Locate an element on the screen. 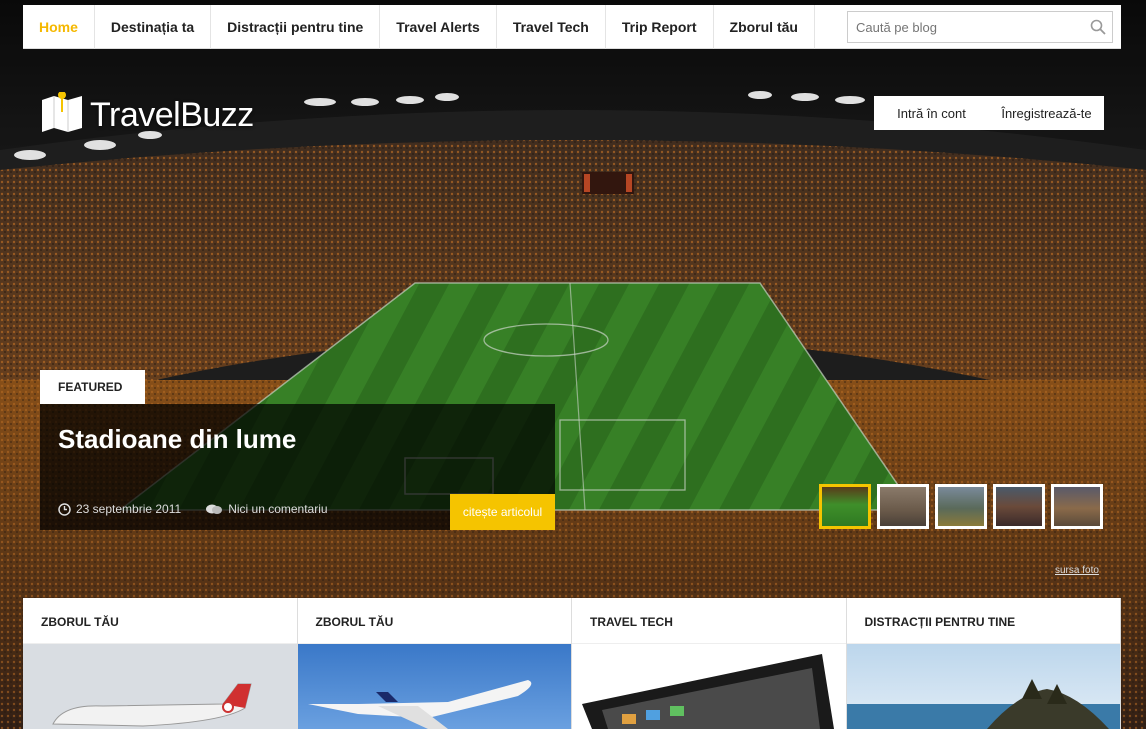 The width and height of the screenshot is (1146, 729). search-input is located at coordinates (966, 27).